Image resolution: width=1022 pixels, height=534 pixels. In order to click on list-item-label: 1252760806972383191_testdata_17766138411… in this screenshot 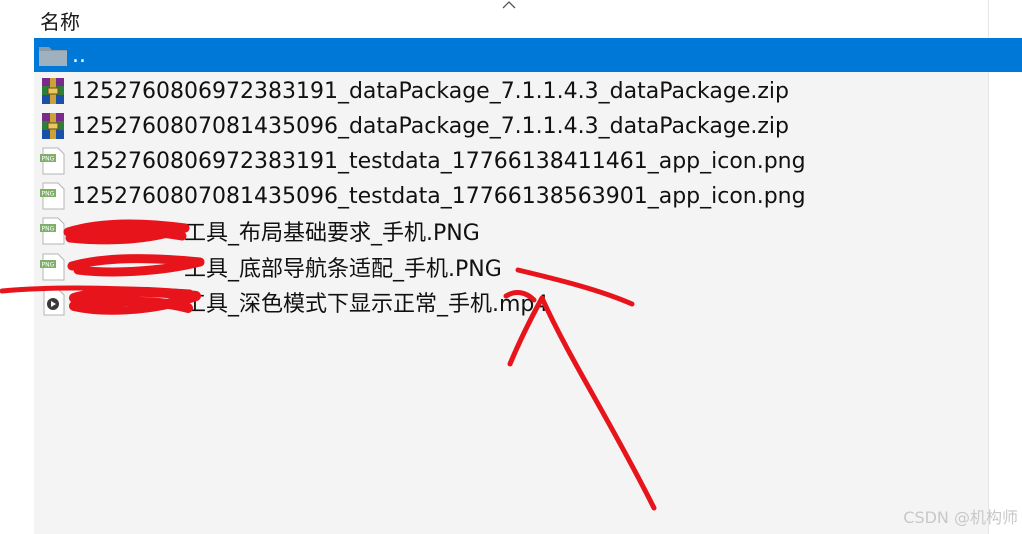, I will do `click(439, 161)`.